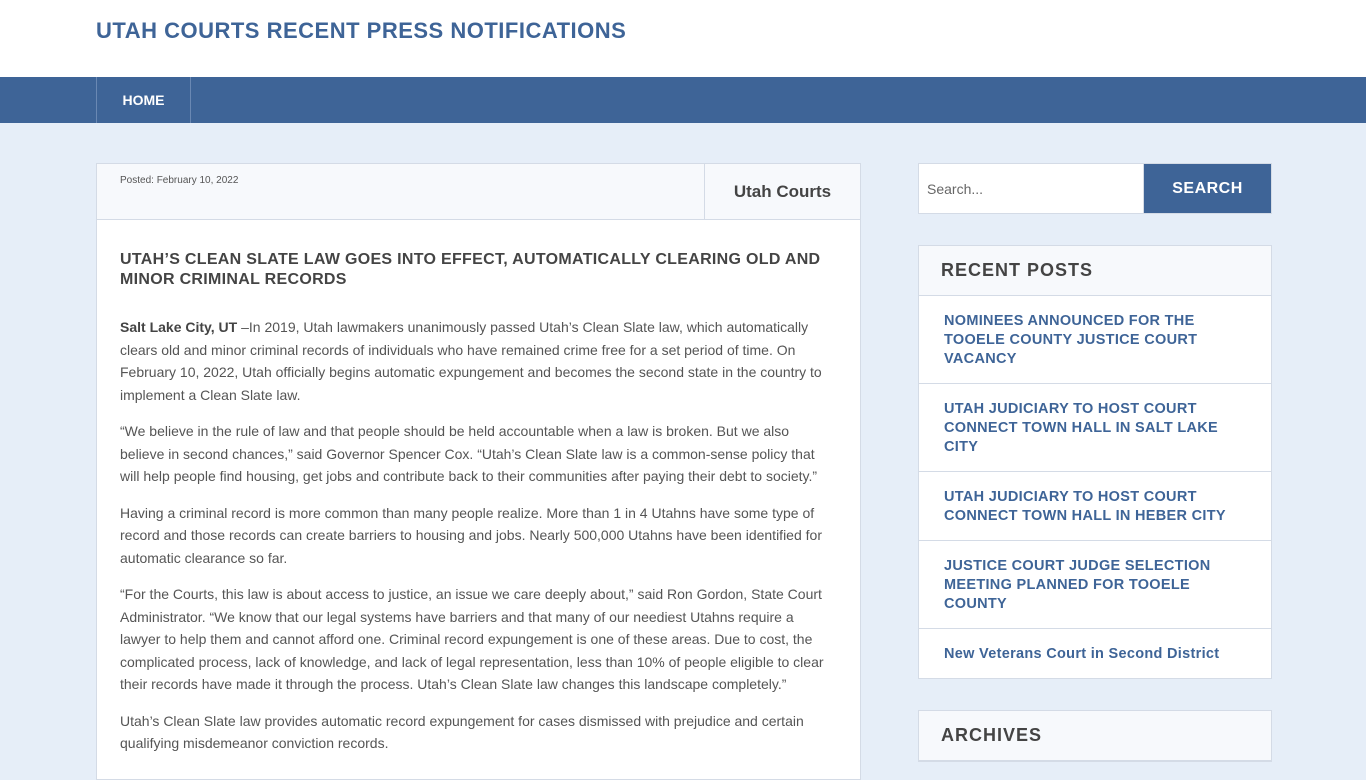 This screenshot has width=1366, height=780. Describe the element at coordinates (1031, 188) in the screenshot. I see `search-input` at that location.